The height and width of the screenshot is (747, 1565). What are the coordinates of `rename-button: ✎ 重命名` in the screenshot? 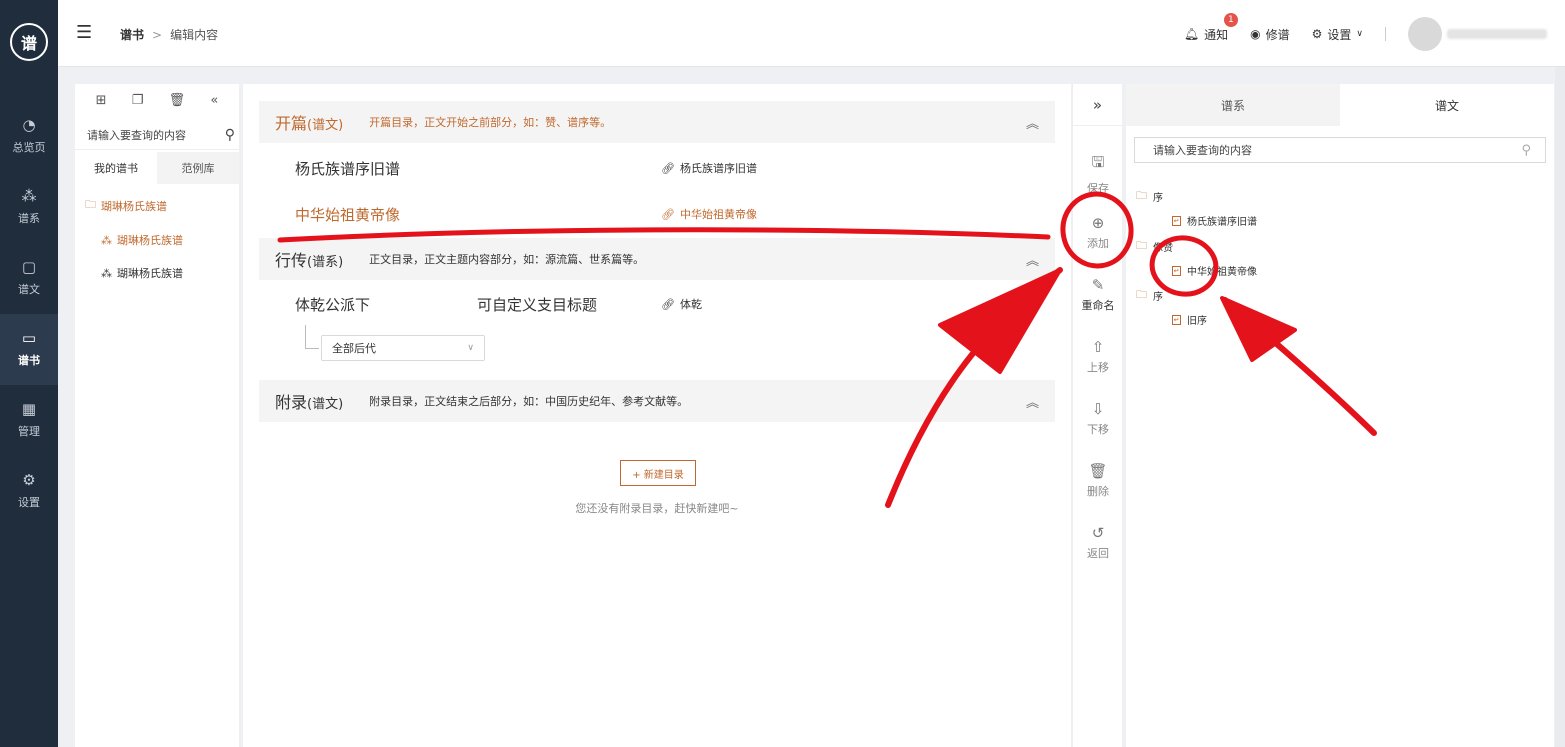 It's located at (1098, 294).